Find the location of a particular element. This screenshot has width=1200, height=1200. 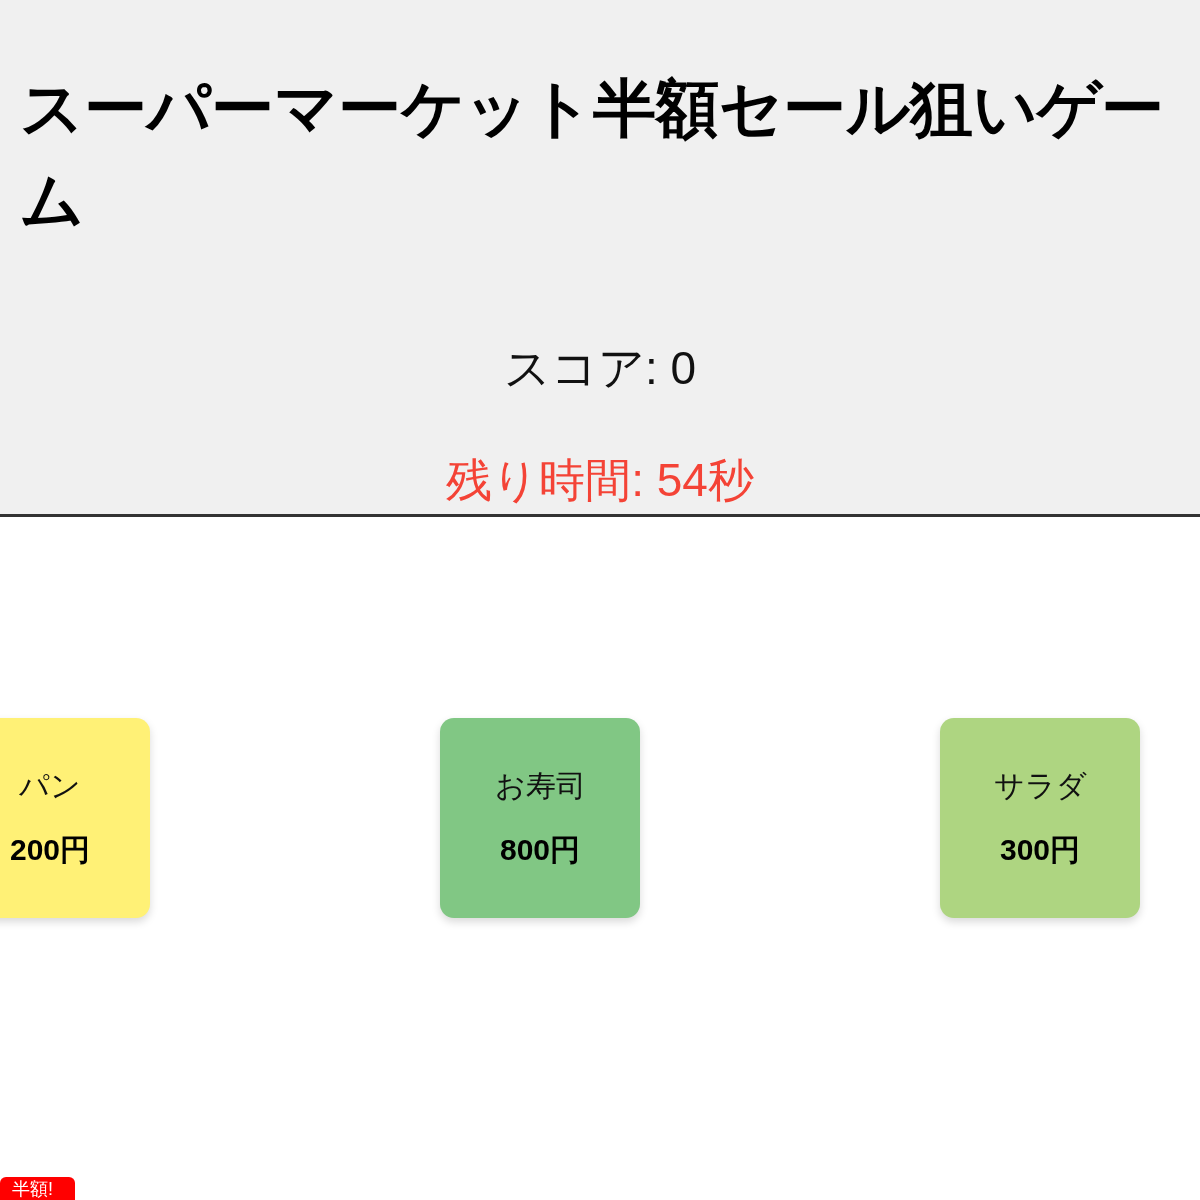

product-card: お寿司 800円 is located at coordinates (540, 818).